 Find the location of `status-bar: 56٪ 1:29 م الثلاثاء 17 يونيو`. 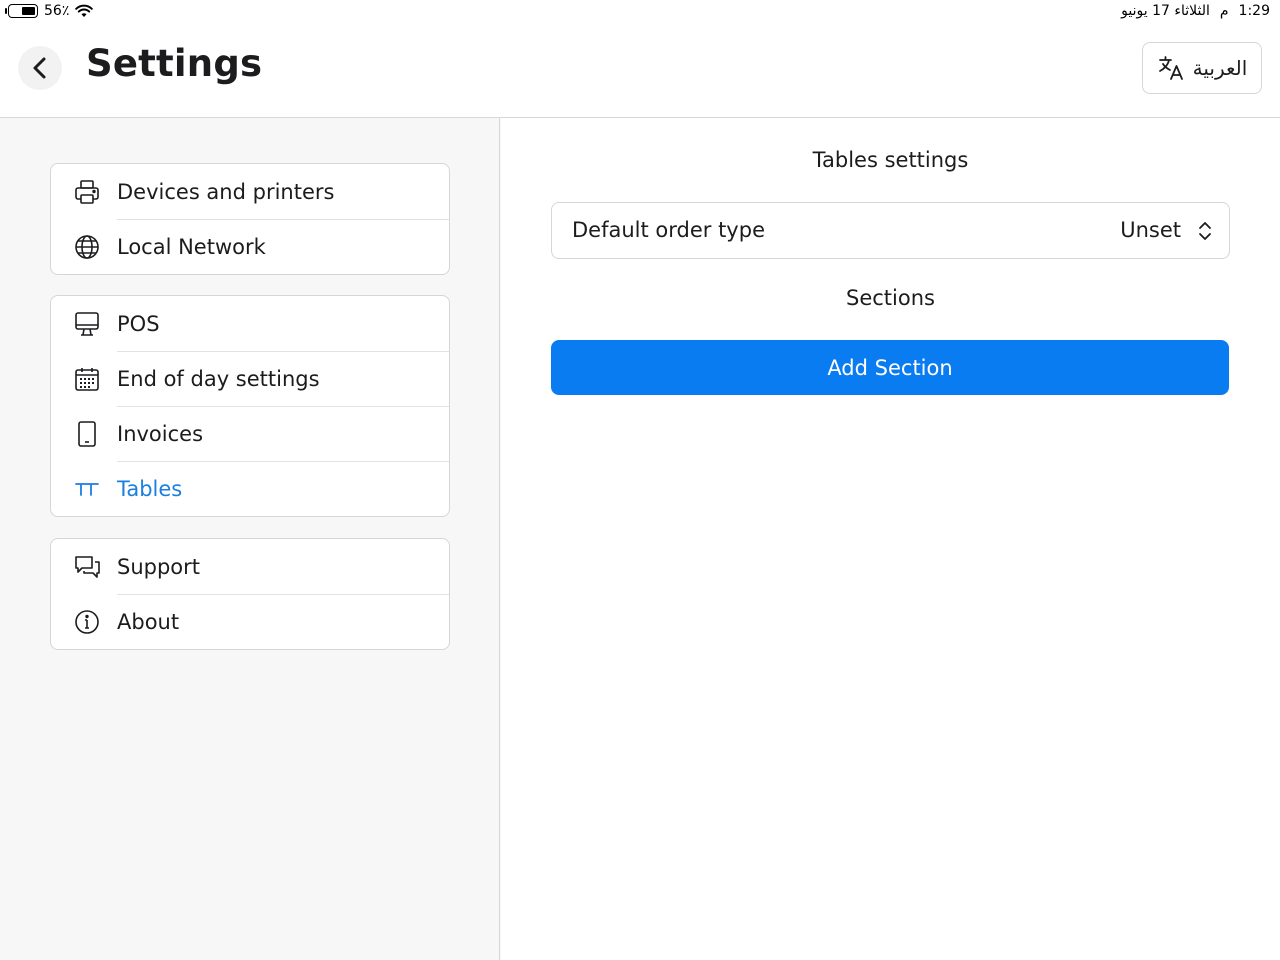

status-bar: 56٪ 1:29 م الثلاثاء 17 يونيو is located at coordinates (640, 12).